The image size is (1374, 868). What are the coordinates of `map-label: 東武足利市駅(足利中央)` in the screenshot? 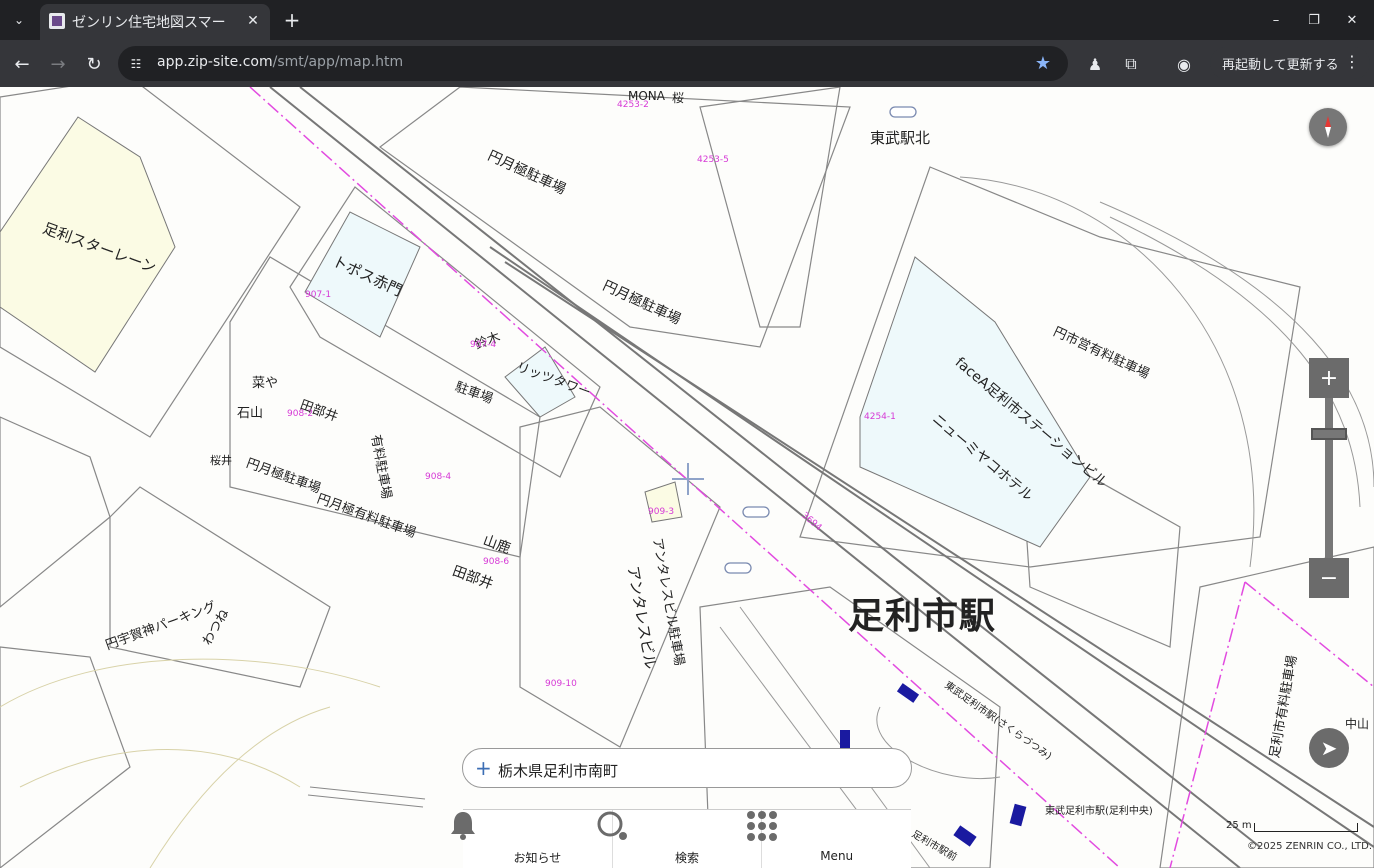 It's located at (1099, 809).